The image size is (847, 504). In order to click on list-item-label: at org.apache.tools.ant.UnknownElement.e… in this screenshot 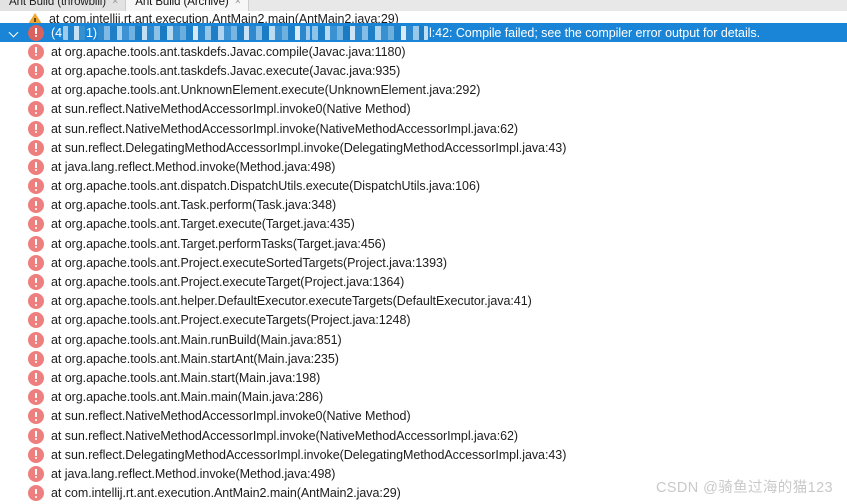, I will do `click(266, 90)`.